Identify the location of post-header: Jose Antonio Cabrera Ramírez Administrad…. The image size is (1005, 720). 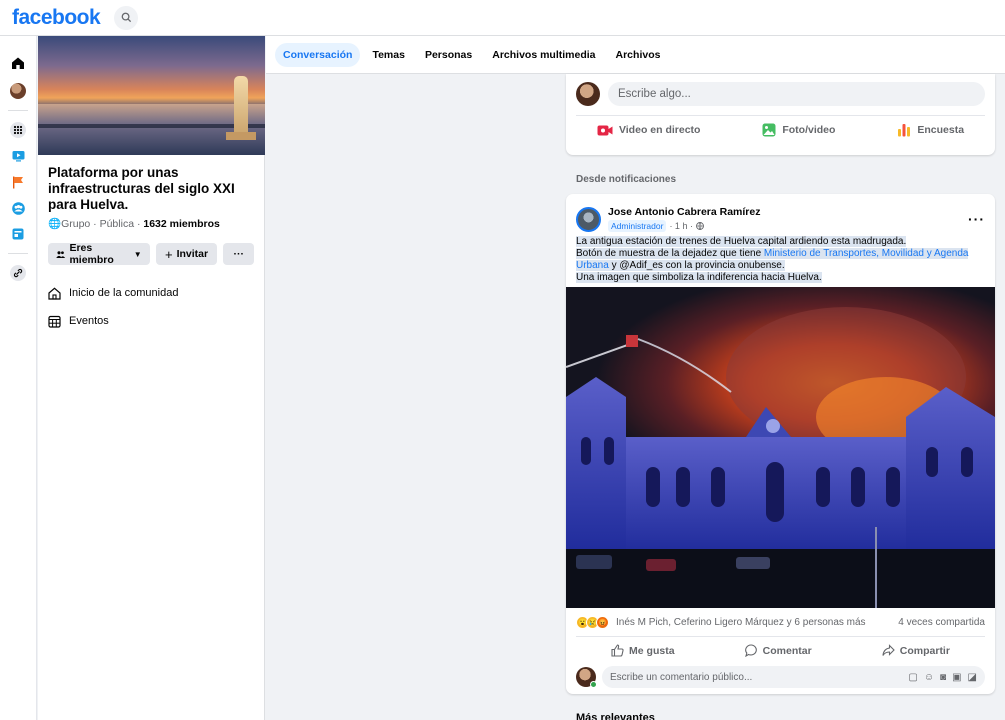
(780, 215).